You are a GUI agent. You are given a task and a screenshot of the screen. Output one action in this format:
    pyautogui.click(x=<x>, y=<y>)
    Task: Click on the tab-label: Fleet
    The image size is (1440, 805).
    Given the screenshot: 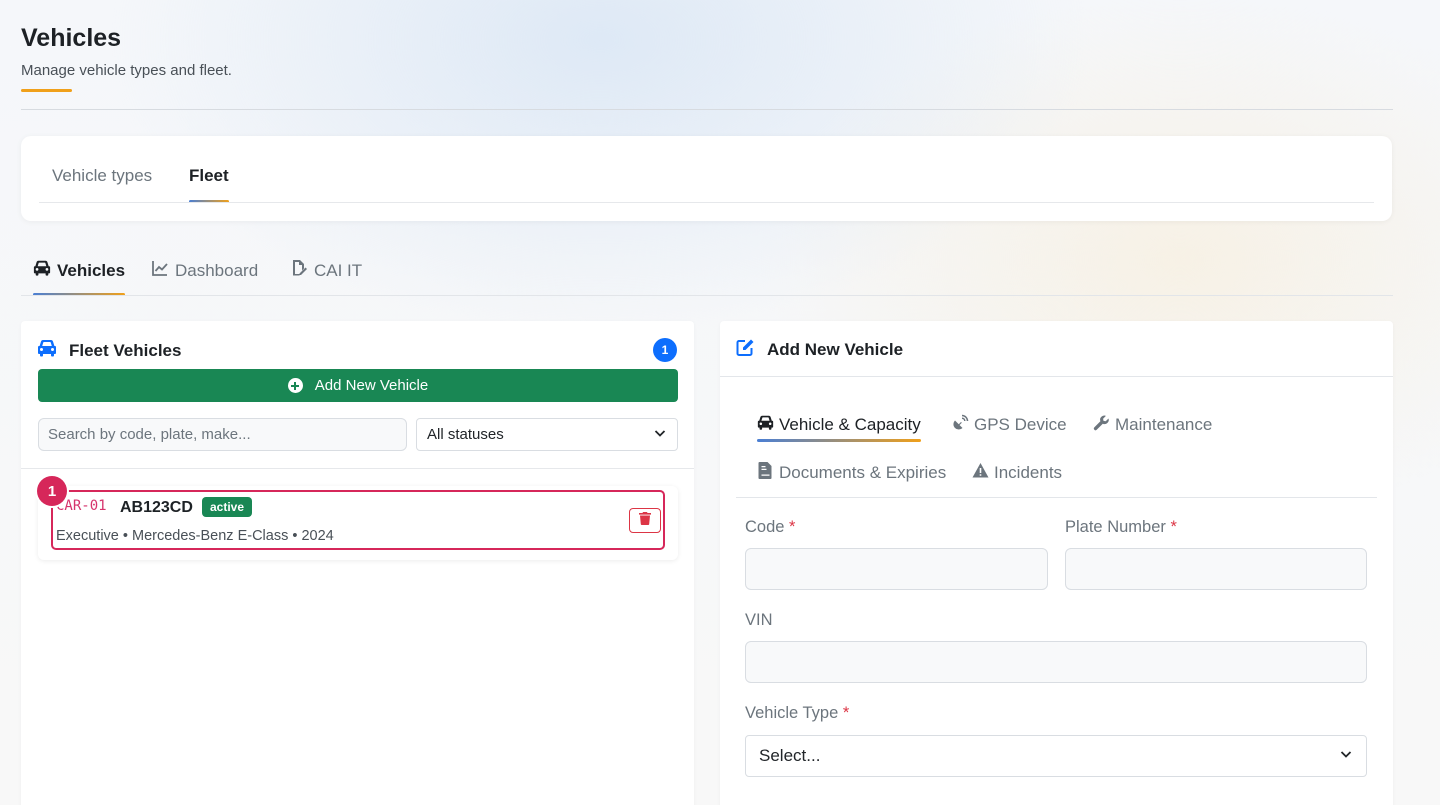 What is the action you would take?
    pyautogui.click(x=209, y=175)
    